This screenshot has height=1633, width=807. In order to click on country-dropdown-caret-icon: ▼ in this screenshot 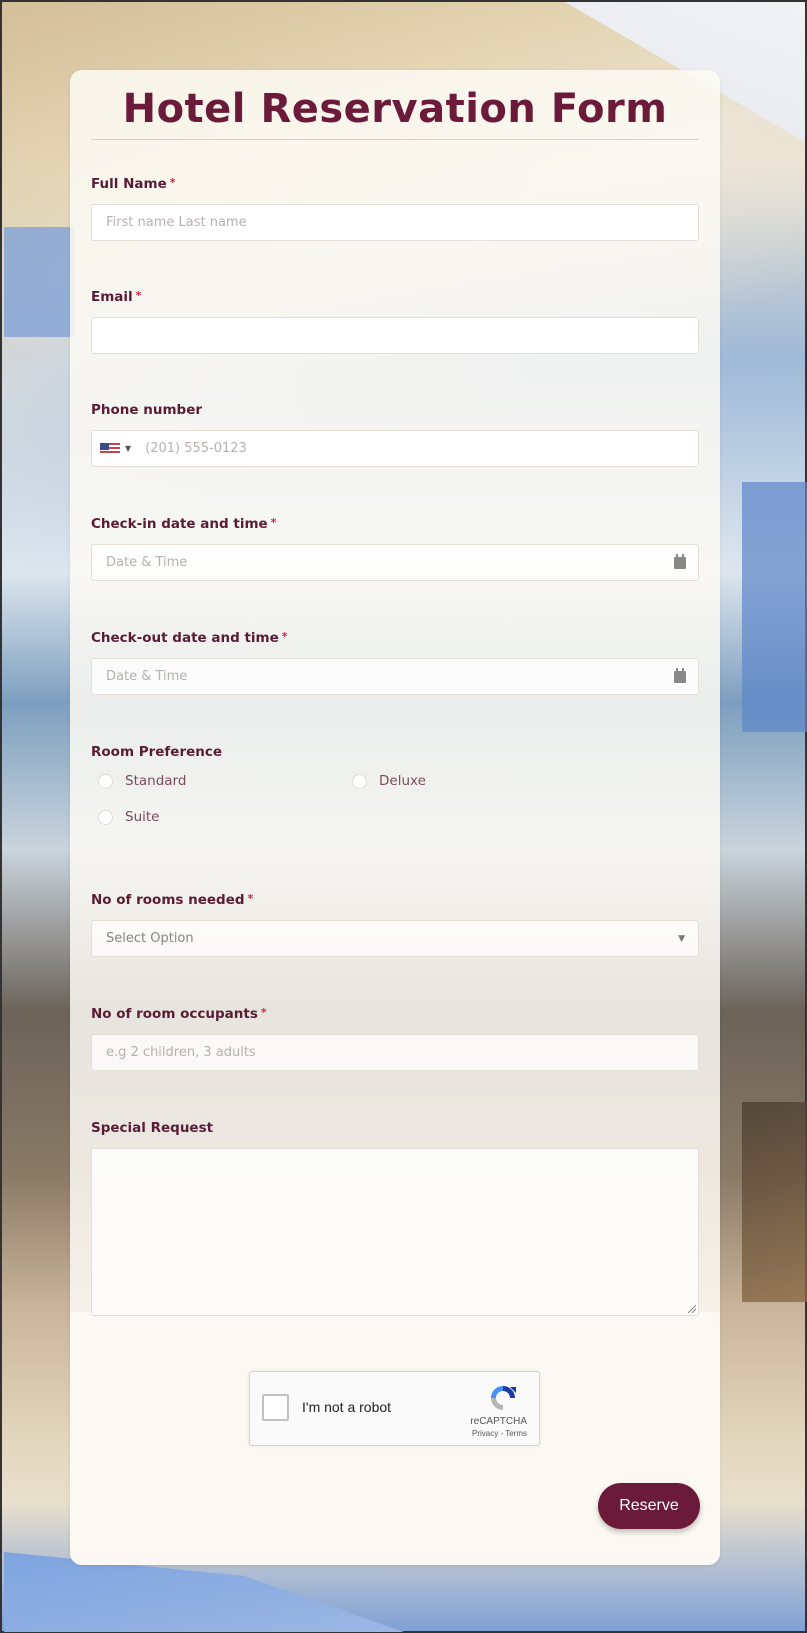, I will do `click(128, 448)`.